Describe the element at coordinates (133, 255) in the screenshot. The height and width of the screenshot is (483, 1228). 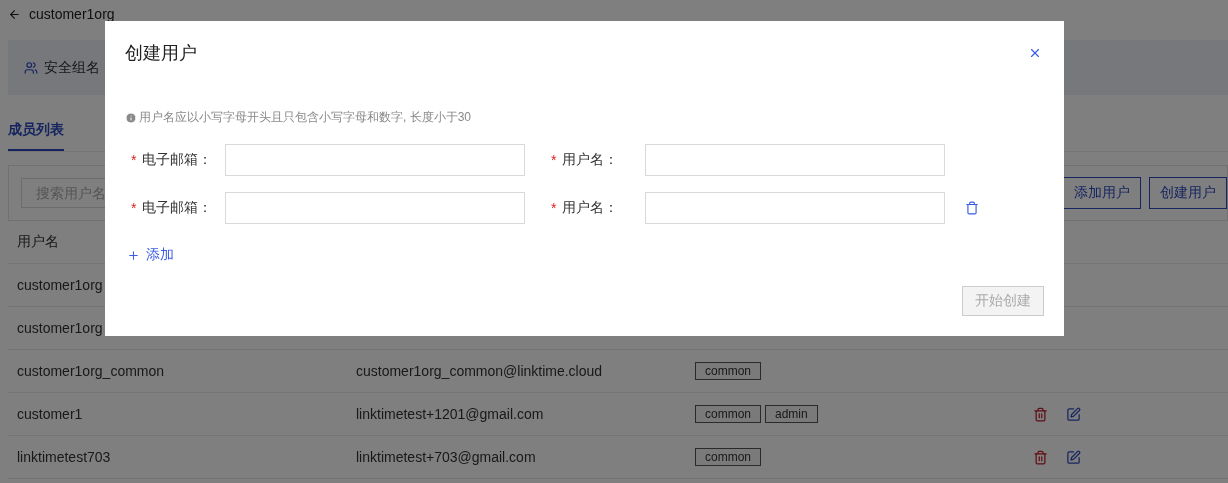
I see `plus-icon` at that location.